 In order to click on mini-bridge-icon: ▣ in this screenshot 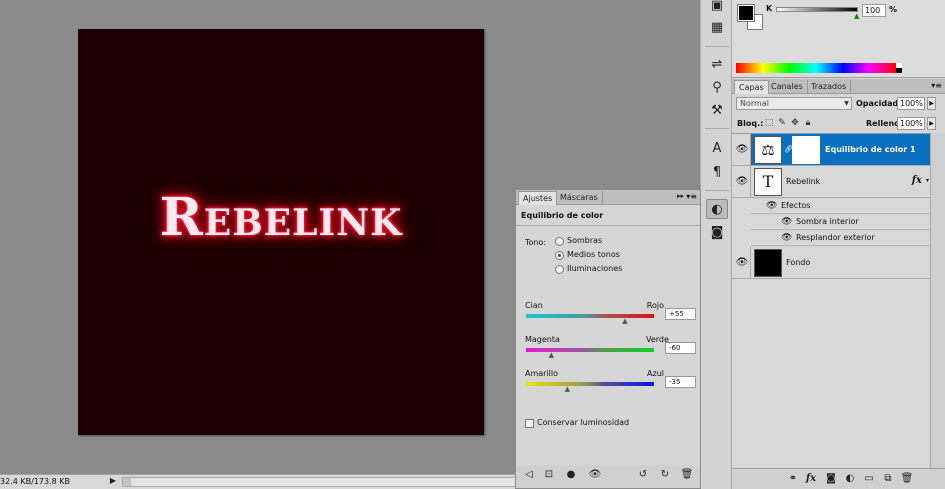, I will do `click(717, 8)`.